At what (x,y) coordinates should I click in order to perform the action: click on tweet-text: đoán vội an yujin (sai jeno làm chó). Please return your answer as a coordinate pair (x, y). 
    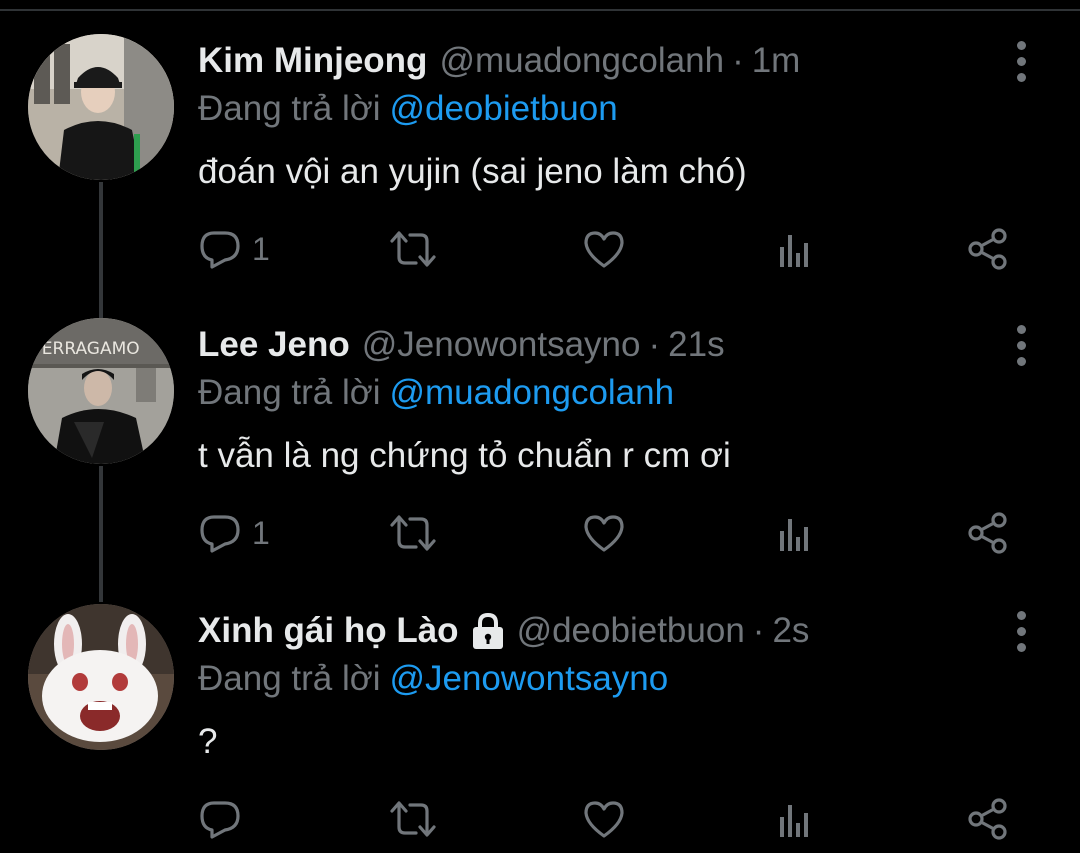
    Looking at the image, I should click on (472, 171).